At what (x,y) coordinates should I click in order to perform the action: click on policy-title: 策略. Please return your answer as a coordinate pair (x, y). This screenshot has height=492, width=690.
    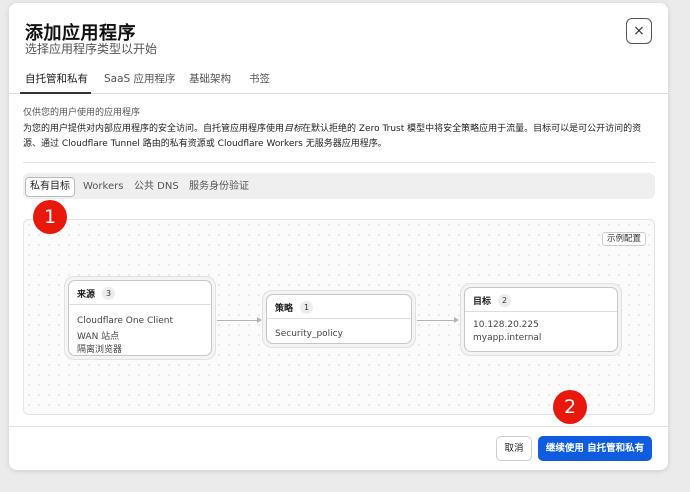
    Looking at the image, I should click on (284, 309).